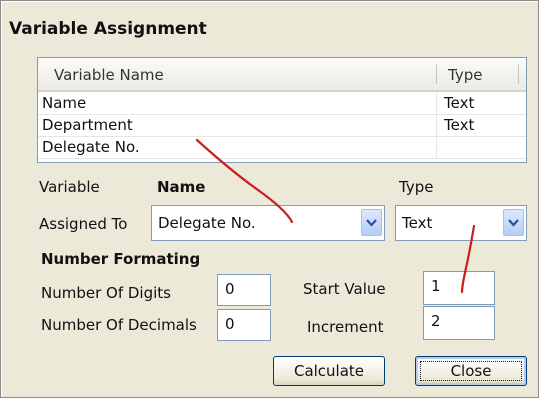  Describe the element at coordinates (83, 224) in the screenshot. I see `assigned-to-label: Assigned To` at that location.